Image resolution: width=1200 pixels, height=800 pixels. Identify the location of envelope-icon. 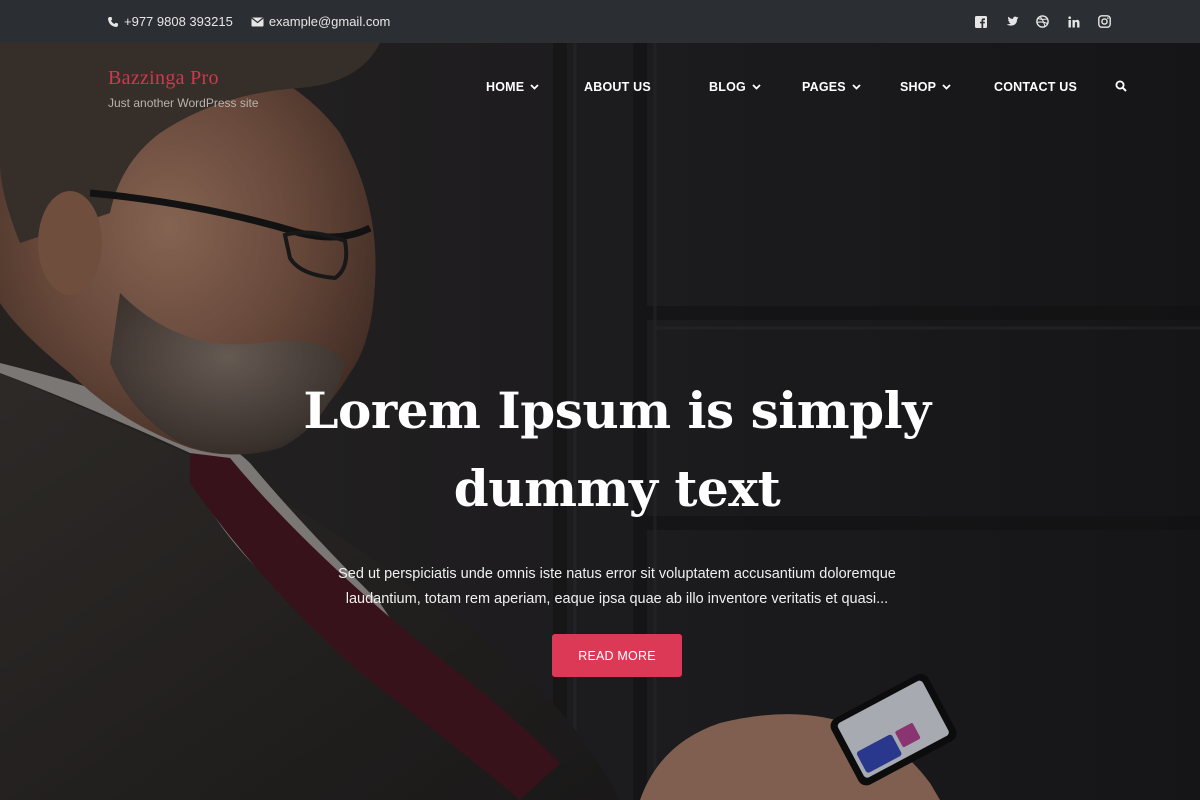
(257, 22).